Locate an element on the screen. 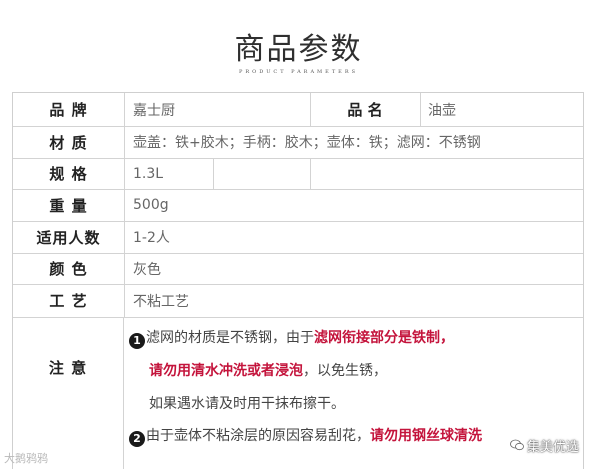 The width and height of the screenshot is (597, 469). row-color: 颜 色 灰色 is located at coordinates (298, 269).